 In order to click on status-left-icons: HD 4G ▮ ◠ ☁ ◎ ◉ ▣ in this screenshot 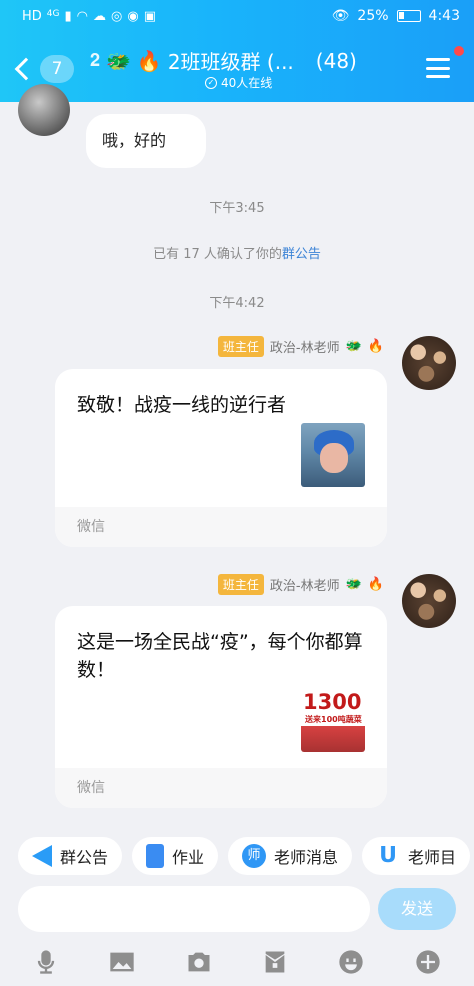, I will do `click(89, 16)`.